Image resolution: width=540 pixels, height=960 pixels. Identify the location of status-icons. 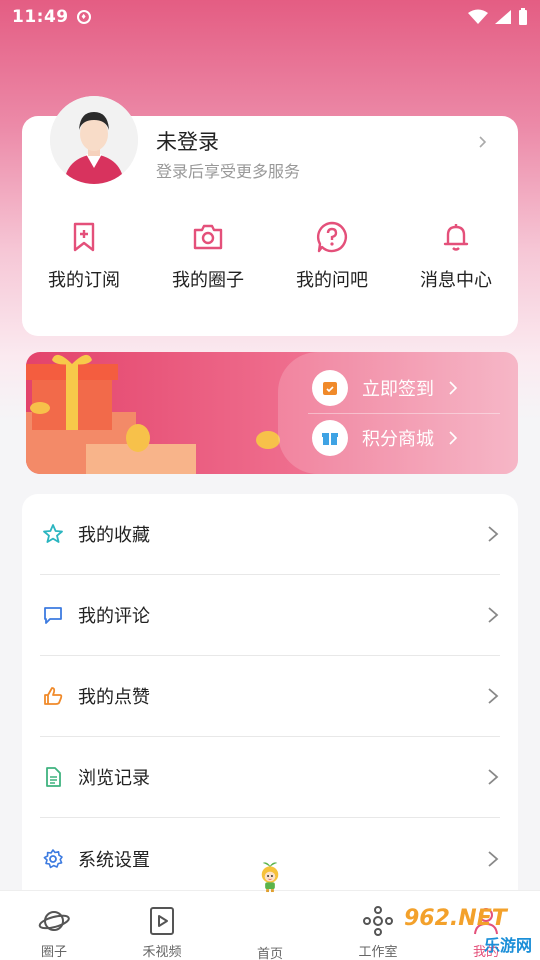
(498, 17).